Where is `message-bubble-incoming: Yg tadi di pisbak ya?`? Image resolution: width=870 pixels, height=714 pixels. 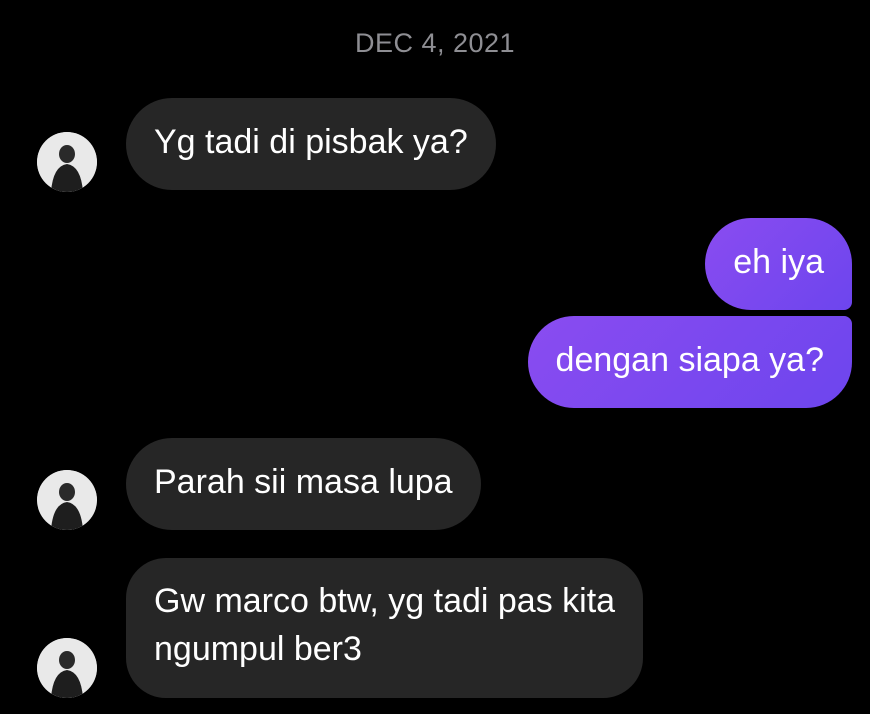 message-bubble-incoming: Yg tadi di pisbak ya? is located at coordinates (311, 144).